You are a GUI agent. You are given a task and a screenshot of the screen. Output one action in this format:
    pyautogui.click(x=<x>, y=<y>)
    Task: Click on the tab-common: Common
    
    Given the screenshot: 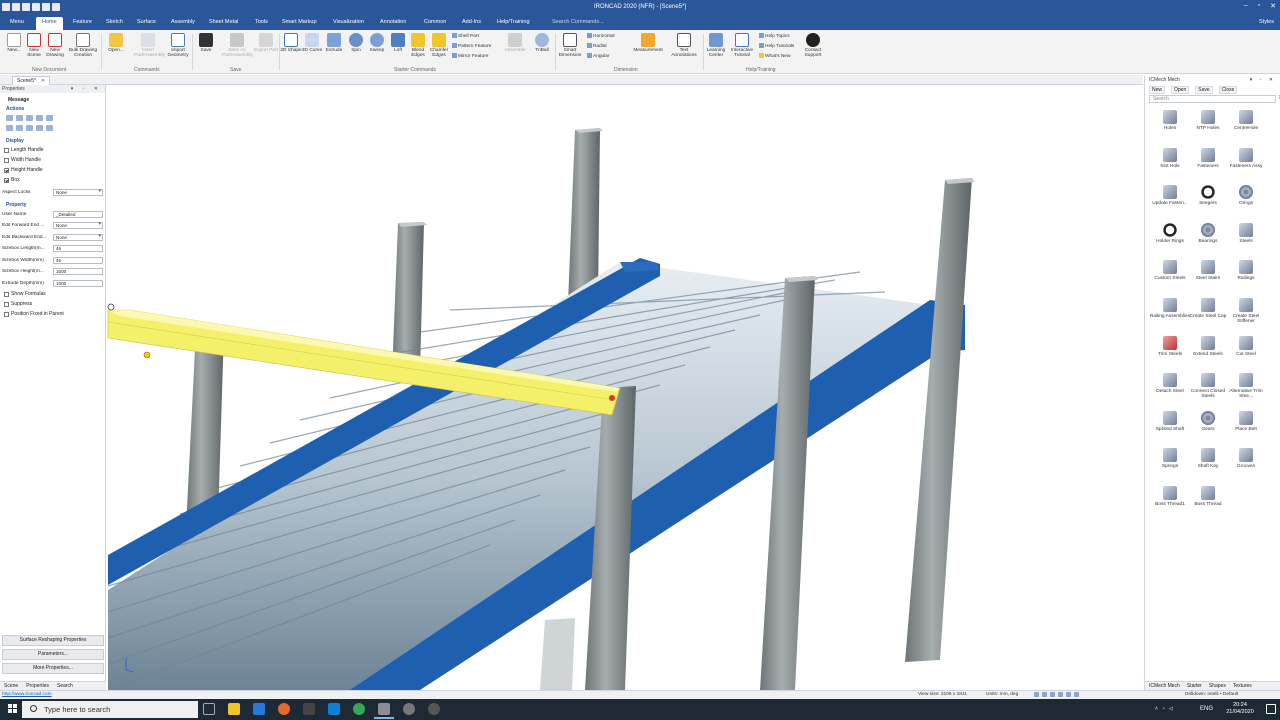 What is the action you would take?
    pyautogui.click(x=435, y=22)
    